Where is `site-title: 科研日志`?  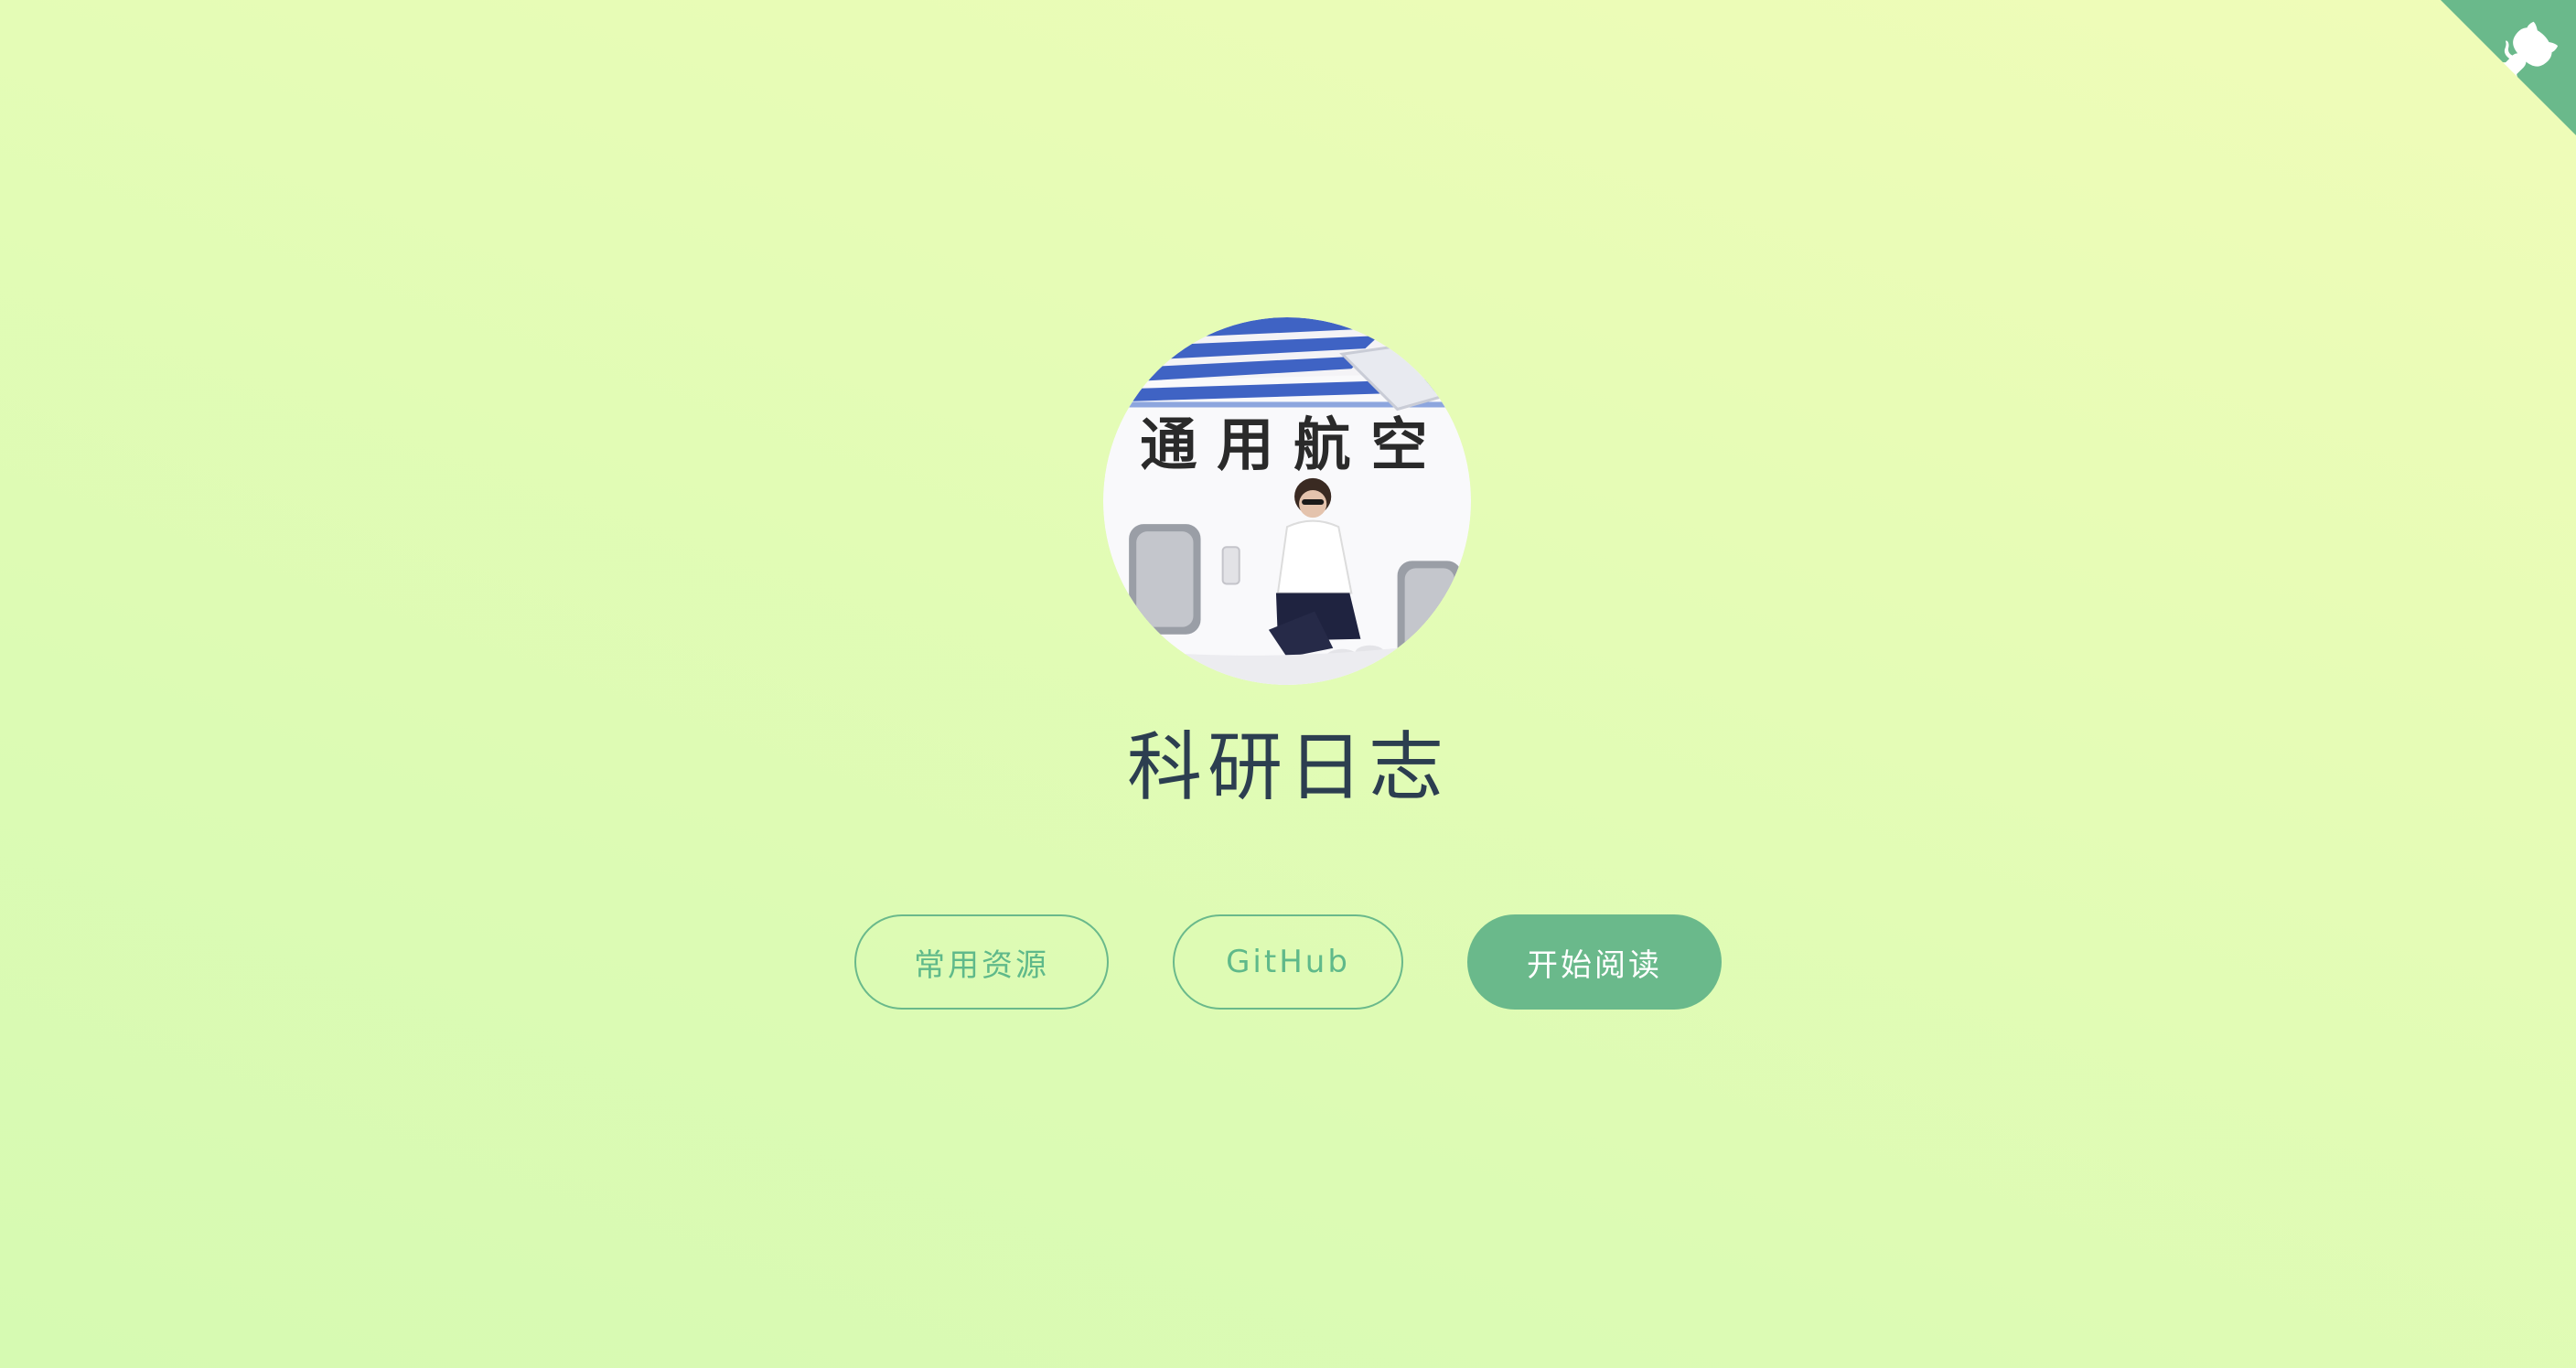 site-title: 科研日志 is located at coordinates (1288, 767).